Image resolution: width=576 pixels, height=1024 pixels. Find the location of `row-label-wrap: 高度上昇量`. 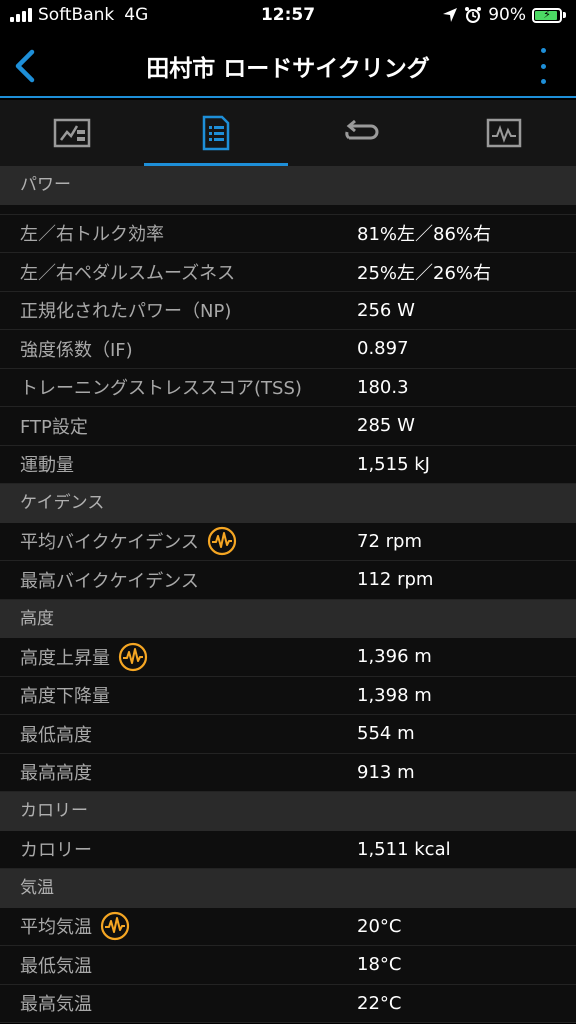

row-label-wrap: 高度上昇量 is located at coordinates (178, 657).